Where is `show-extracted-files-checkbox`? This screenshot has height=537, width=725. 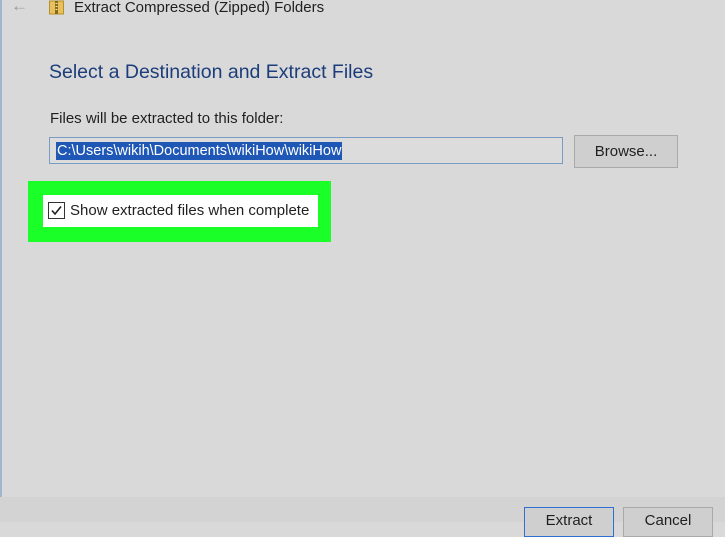
show-extracted-files-checkbox is located at coordinates (56, 210).